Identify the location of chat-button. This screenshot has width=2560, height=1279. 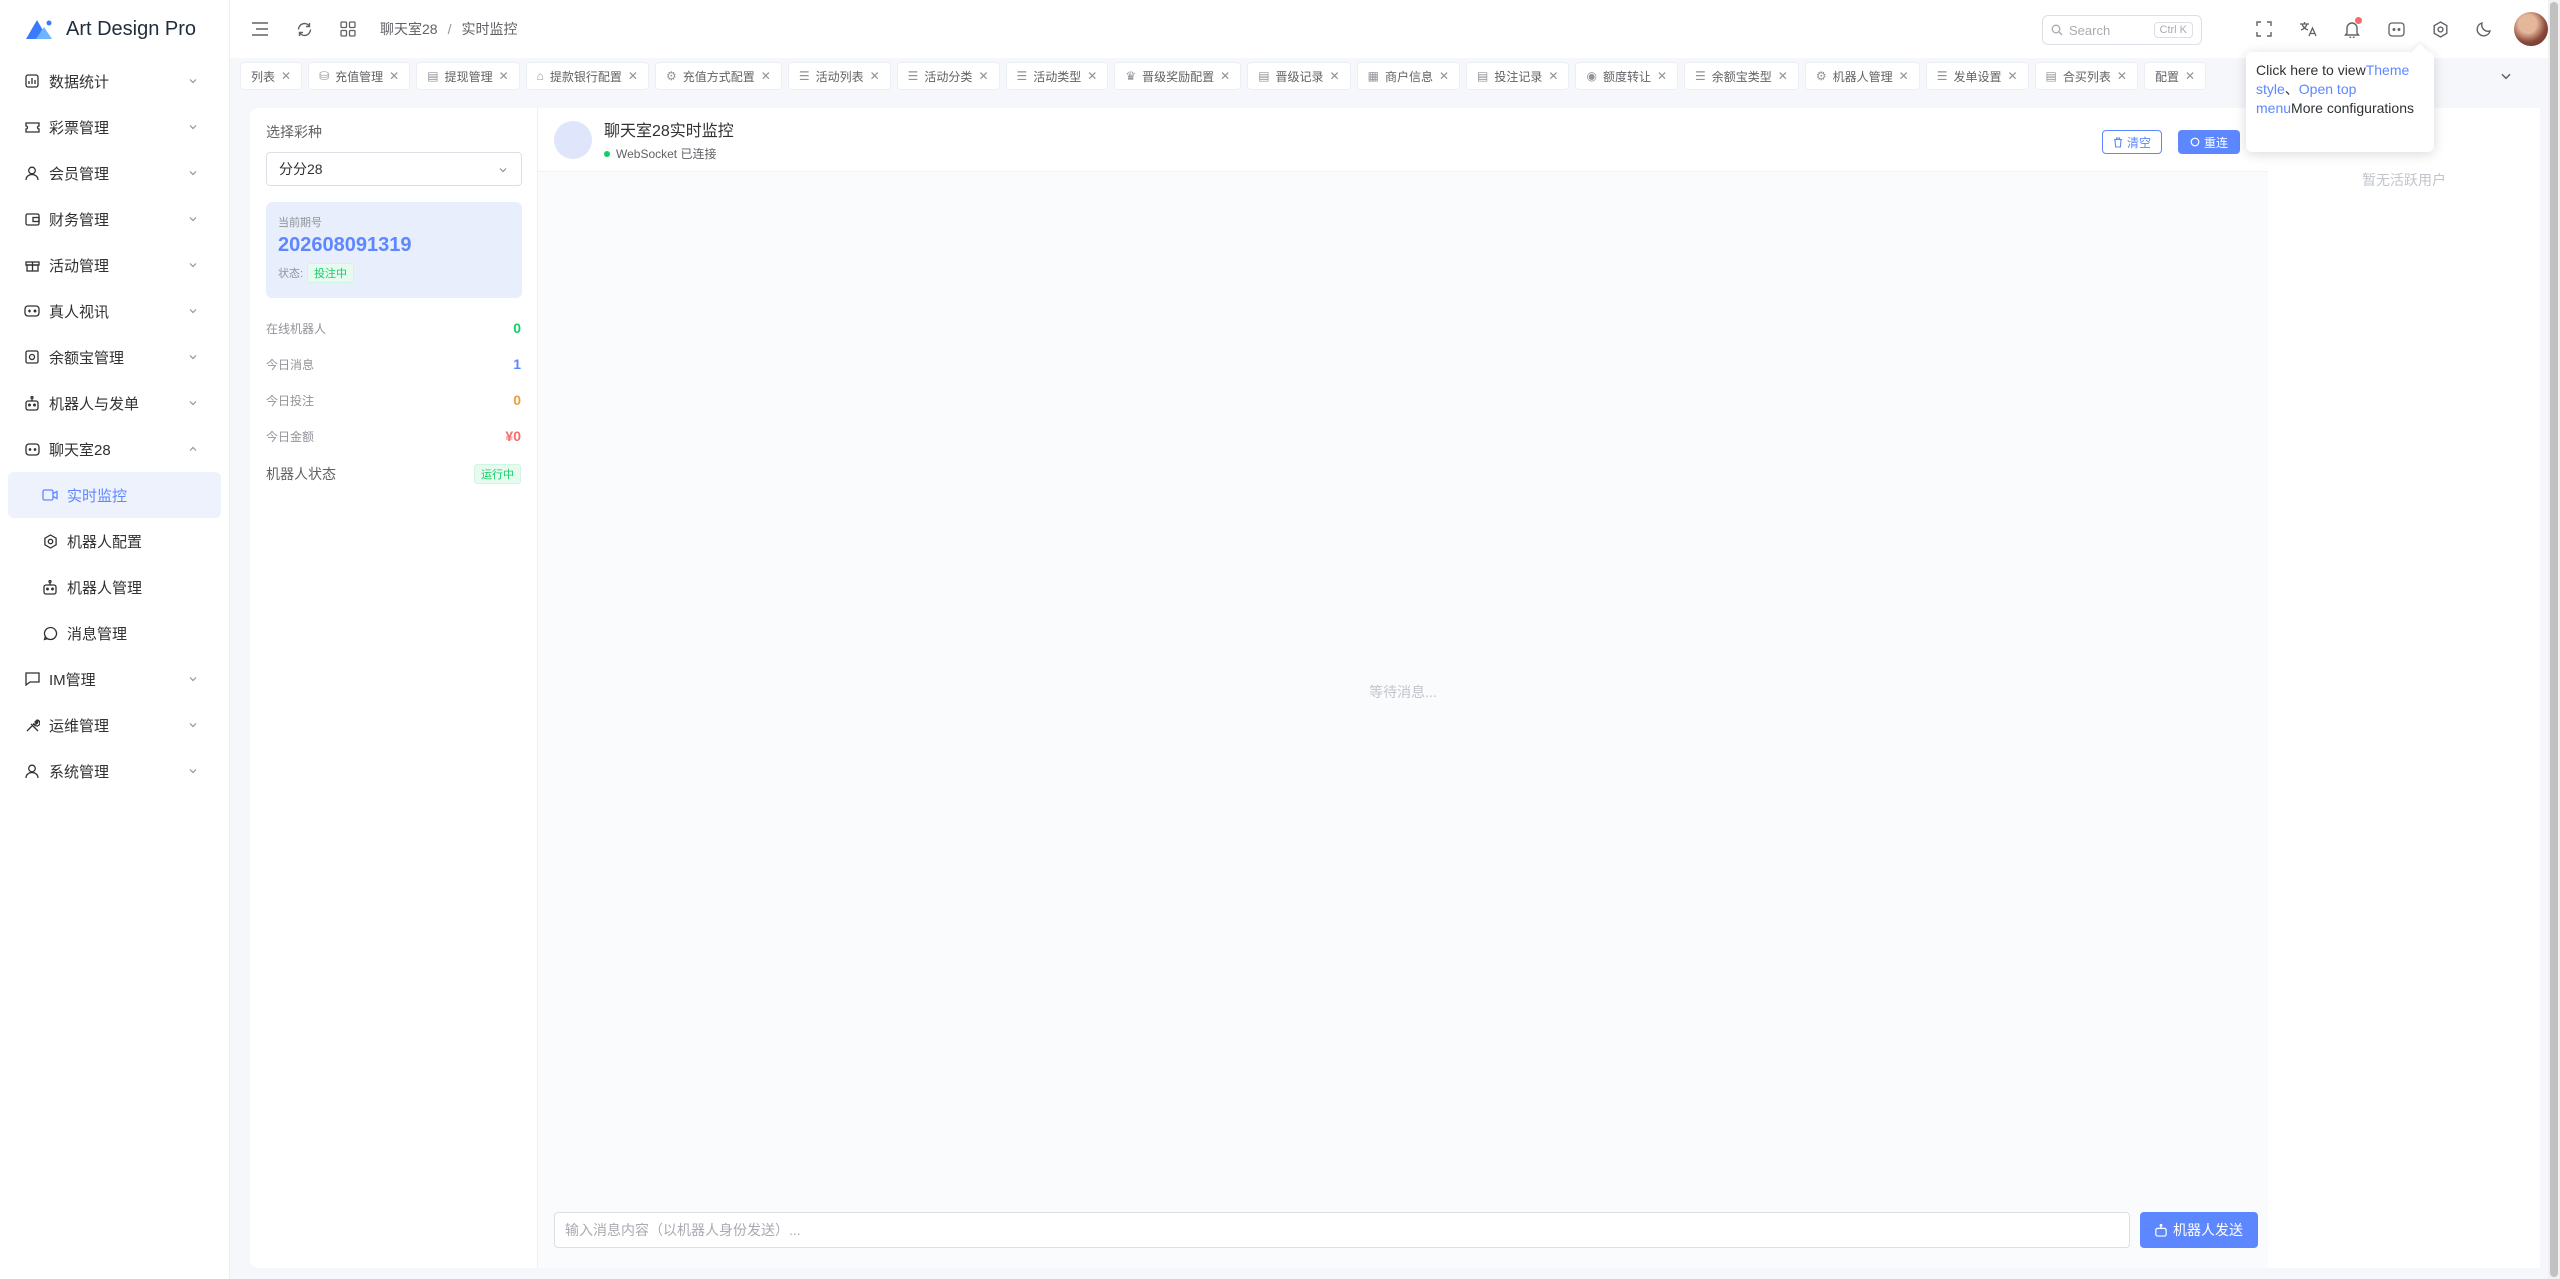
(2396, 29).